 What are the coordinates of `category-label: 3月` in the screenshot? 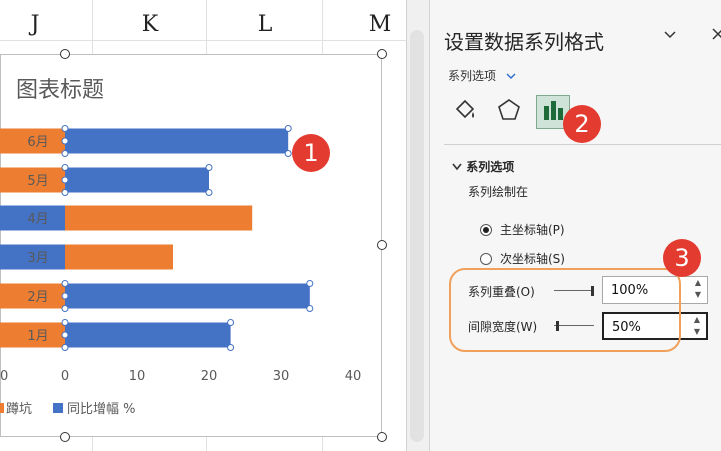 It's located at (37, 258).